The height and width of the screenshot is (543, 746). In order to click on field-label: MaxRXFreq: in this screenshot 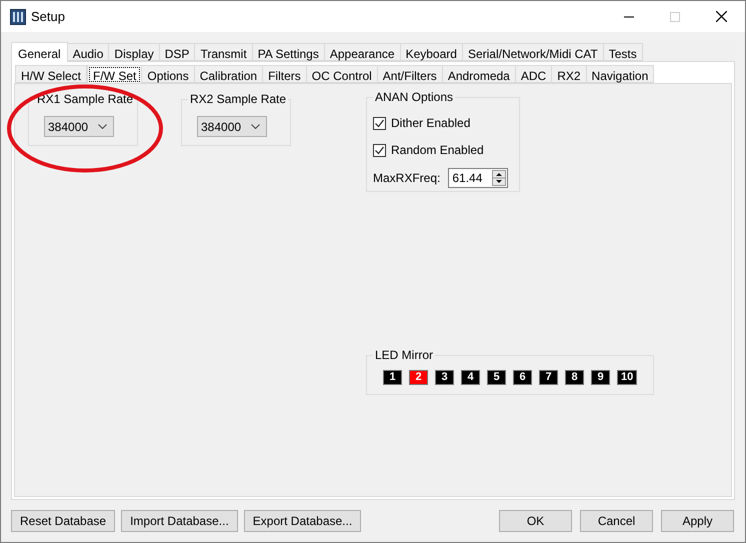, I will do `click(406, 178)`.